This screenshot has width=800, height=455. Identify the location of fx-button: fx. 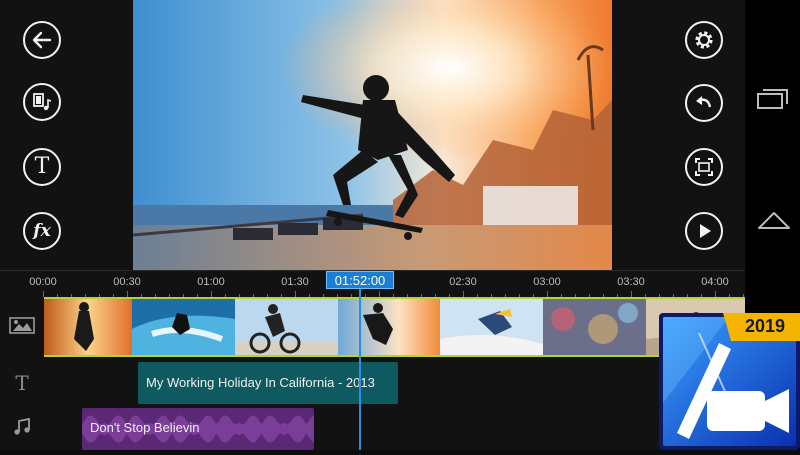
(42, 231).